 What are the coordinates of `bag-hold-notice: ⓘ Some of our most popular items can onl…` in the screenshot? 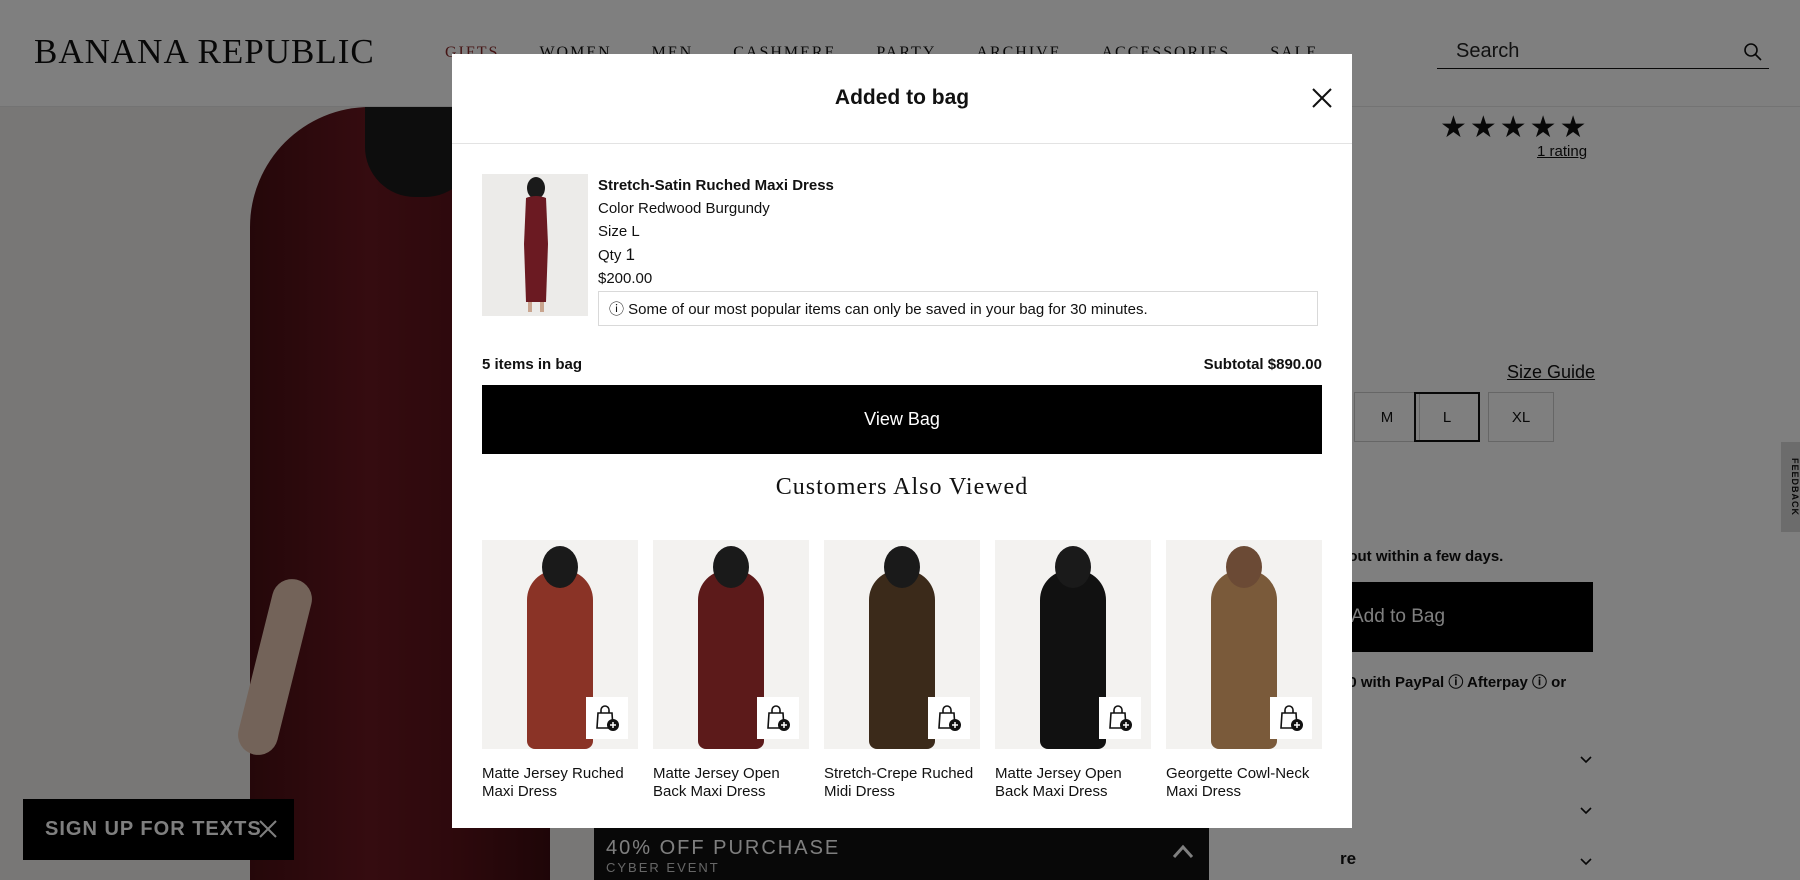 It's located at (958, 308).